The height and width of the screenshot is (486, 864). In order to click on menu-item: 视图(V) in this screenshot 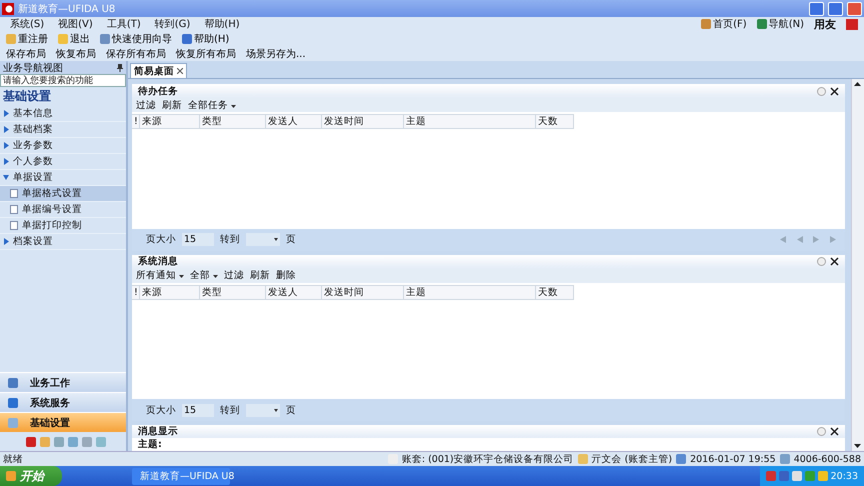, I will do `click(75, 24)`.